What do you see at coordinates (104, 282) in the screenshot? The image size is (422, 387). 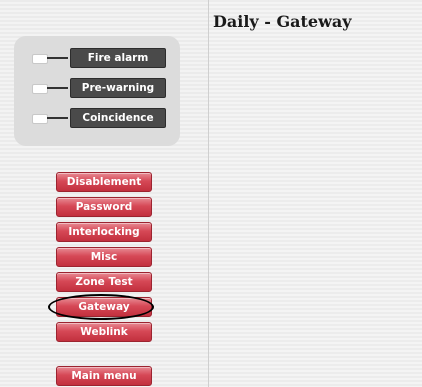 I see `zone-test-button: Zone Test` at bounding box center [104, 282].